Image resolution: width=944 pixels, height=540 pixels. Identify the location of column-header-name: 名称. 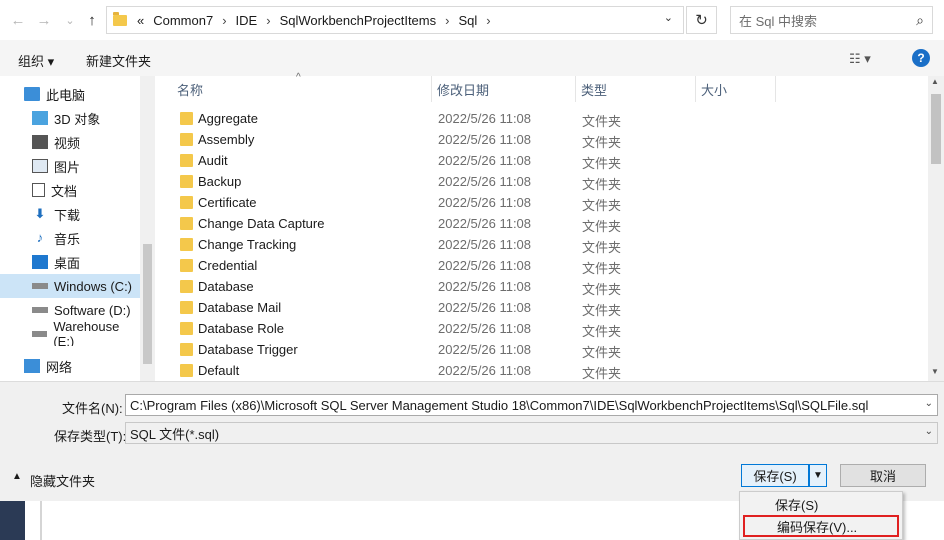
(302, 89).